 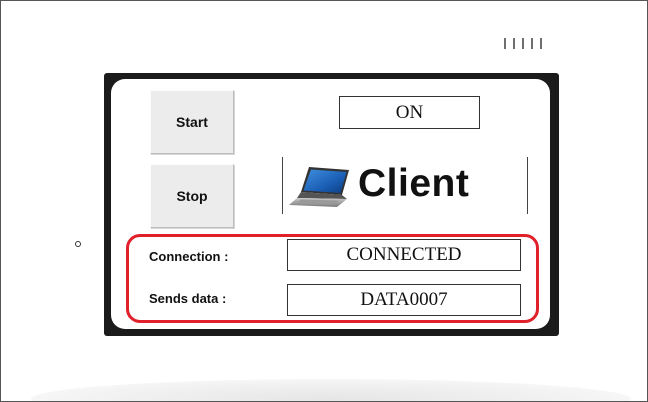 I want to click on start-button: Start, so click(x=192, y=122).